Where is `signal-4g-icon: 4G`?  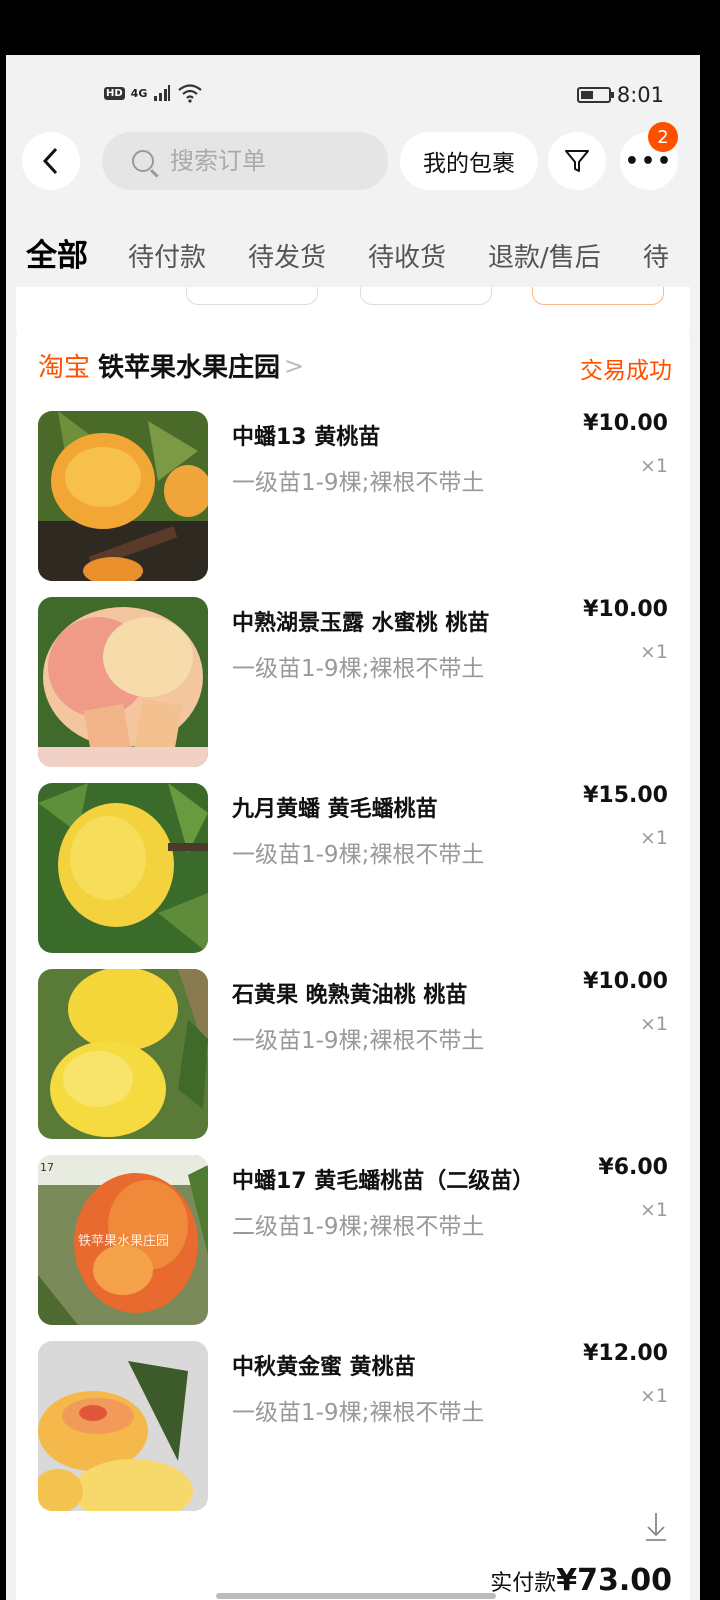 signal-4g-icon: 4G is located at coordinates (139, 93).